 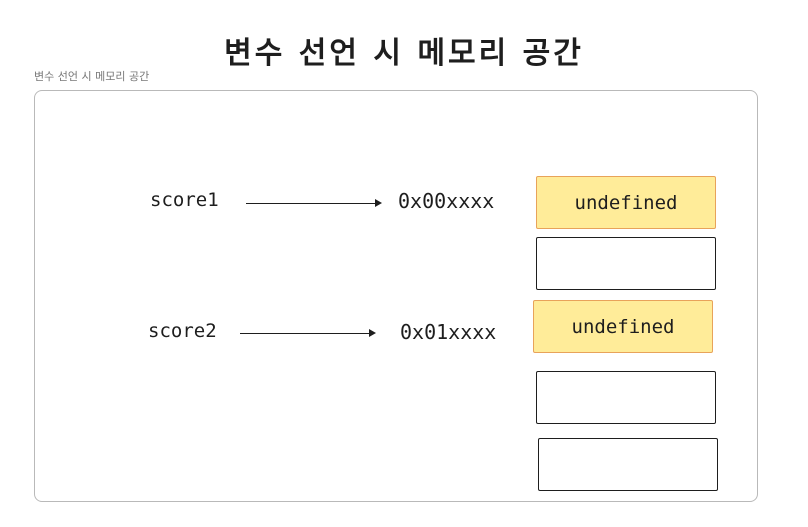 I want to click on address-label-score1: 0x00xxxx, so click(x=446, y=201).